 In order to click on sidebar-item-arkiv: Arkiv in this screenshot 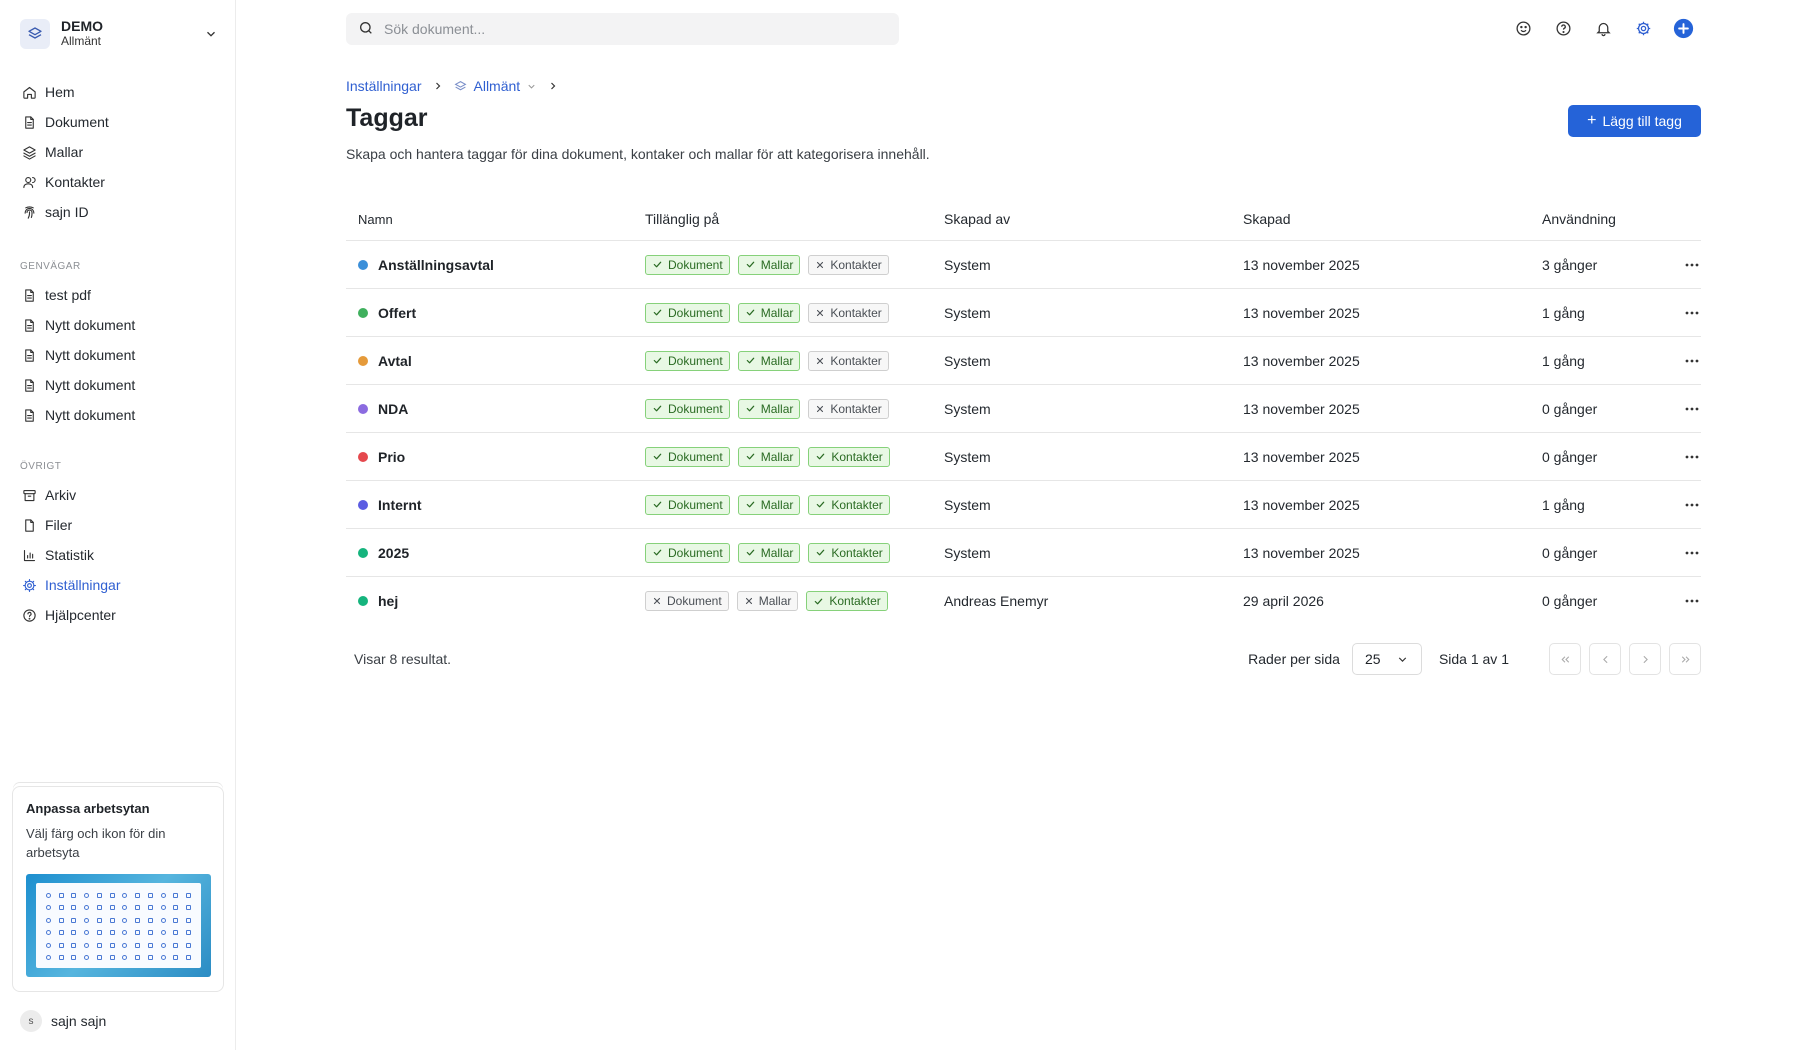, I will do `click(118, 495)`.